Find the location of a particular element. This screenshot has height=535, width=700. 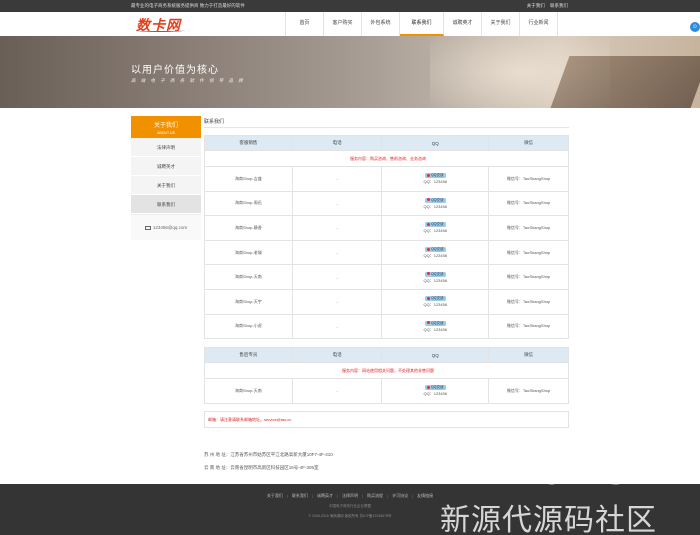

footer-link: 法律声明 is located at coordinates (350, 495).